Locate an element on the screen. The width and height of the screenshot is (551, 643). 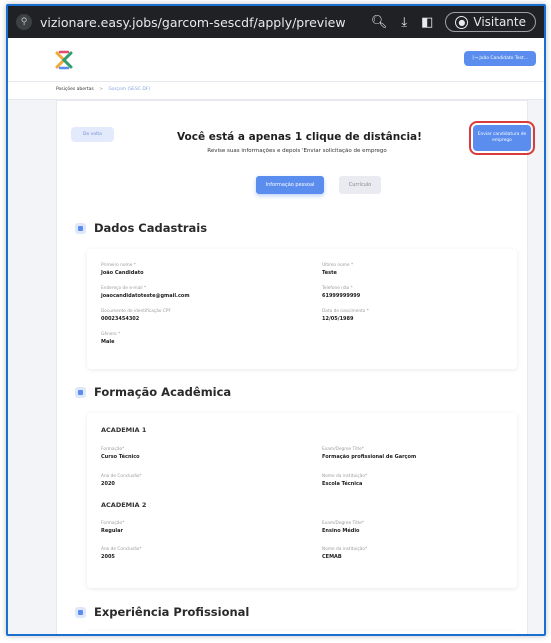
profile-button: ● Visitante is located at coordinates (490, 22).